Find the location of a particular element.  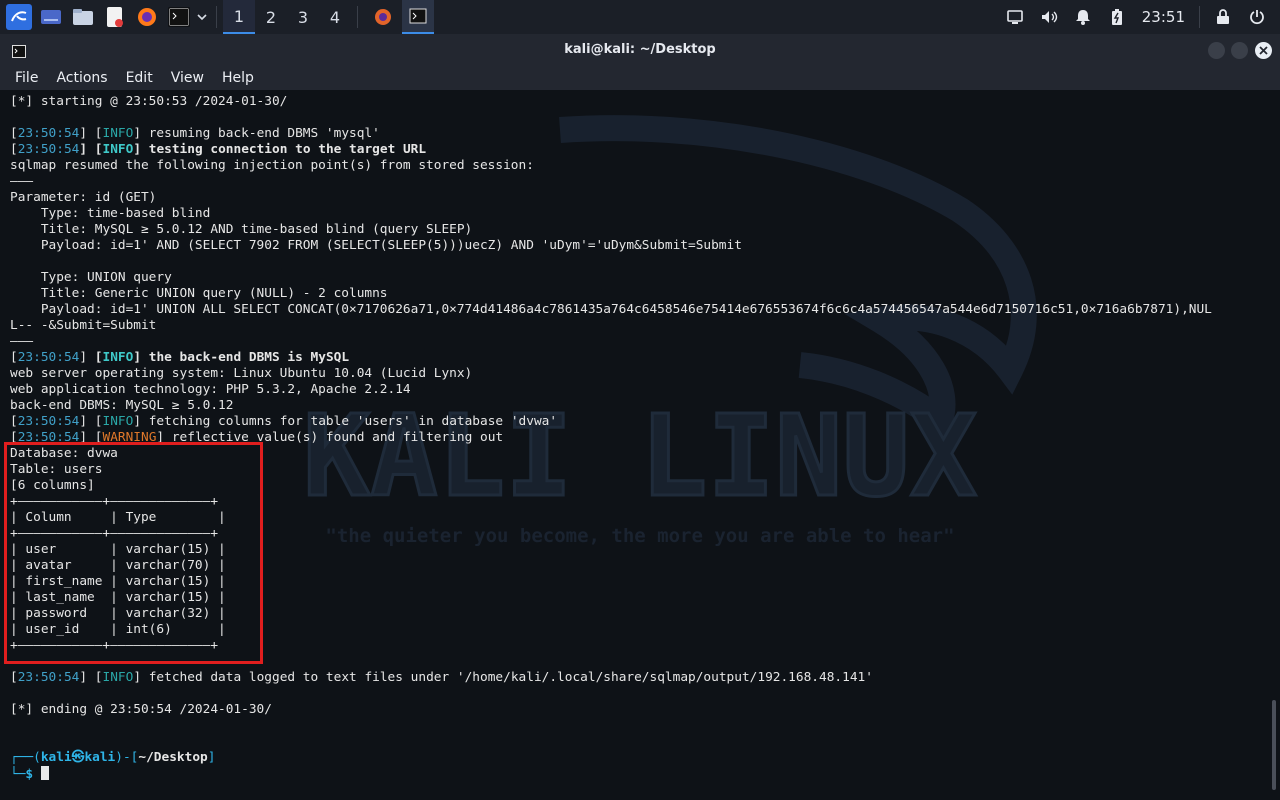

terminal-text: ] testing connection to the target URL is located at coordinates (280, 149).